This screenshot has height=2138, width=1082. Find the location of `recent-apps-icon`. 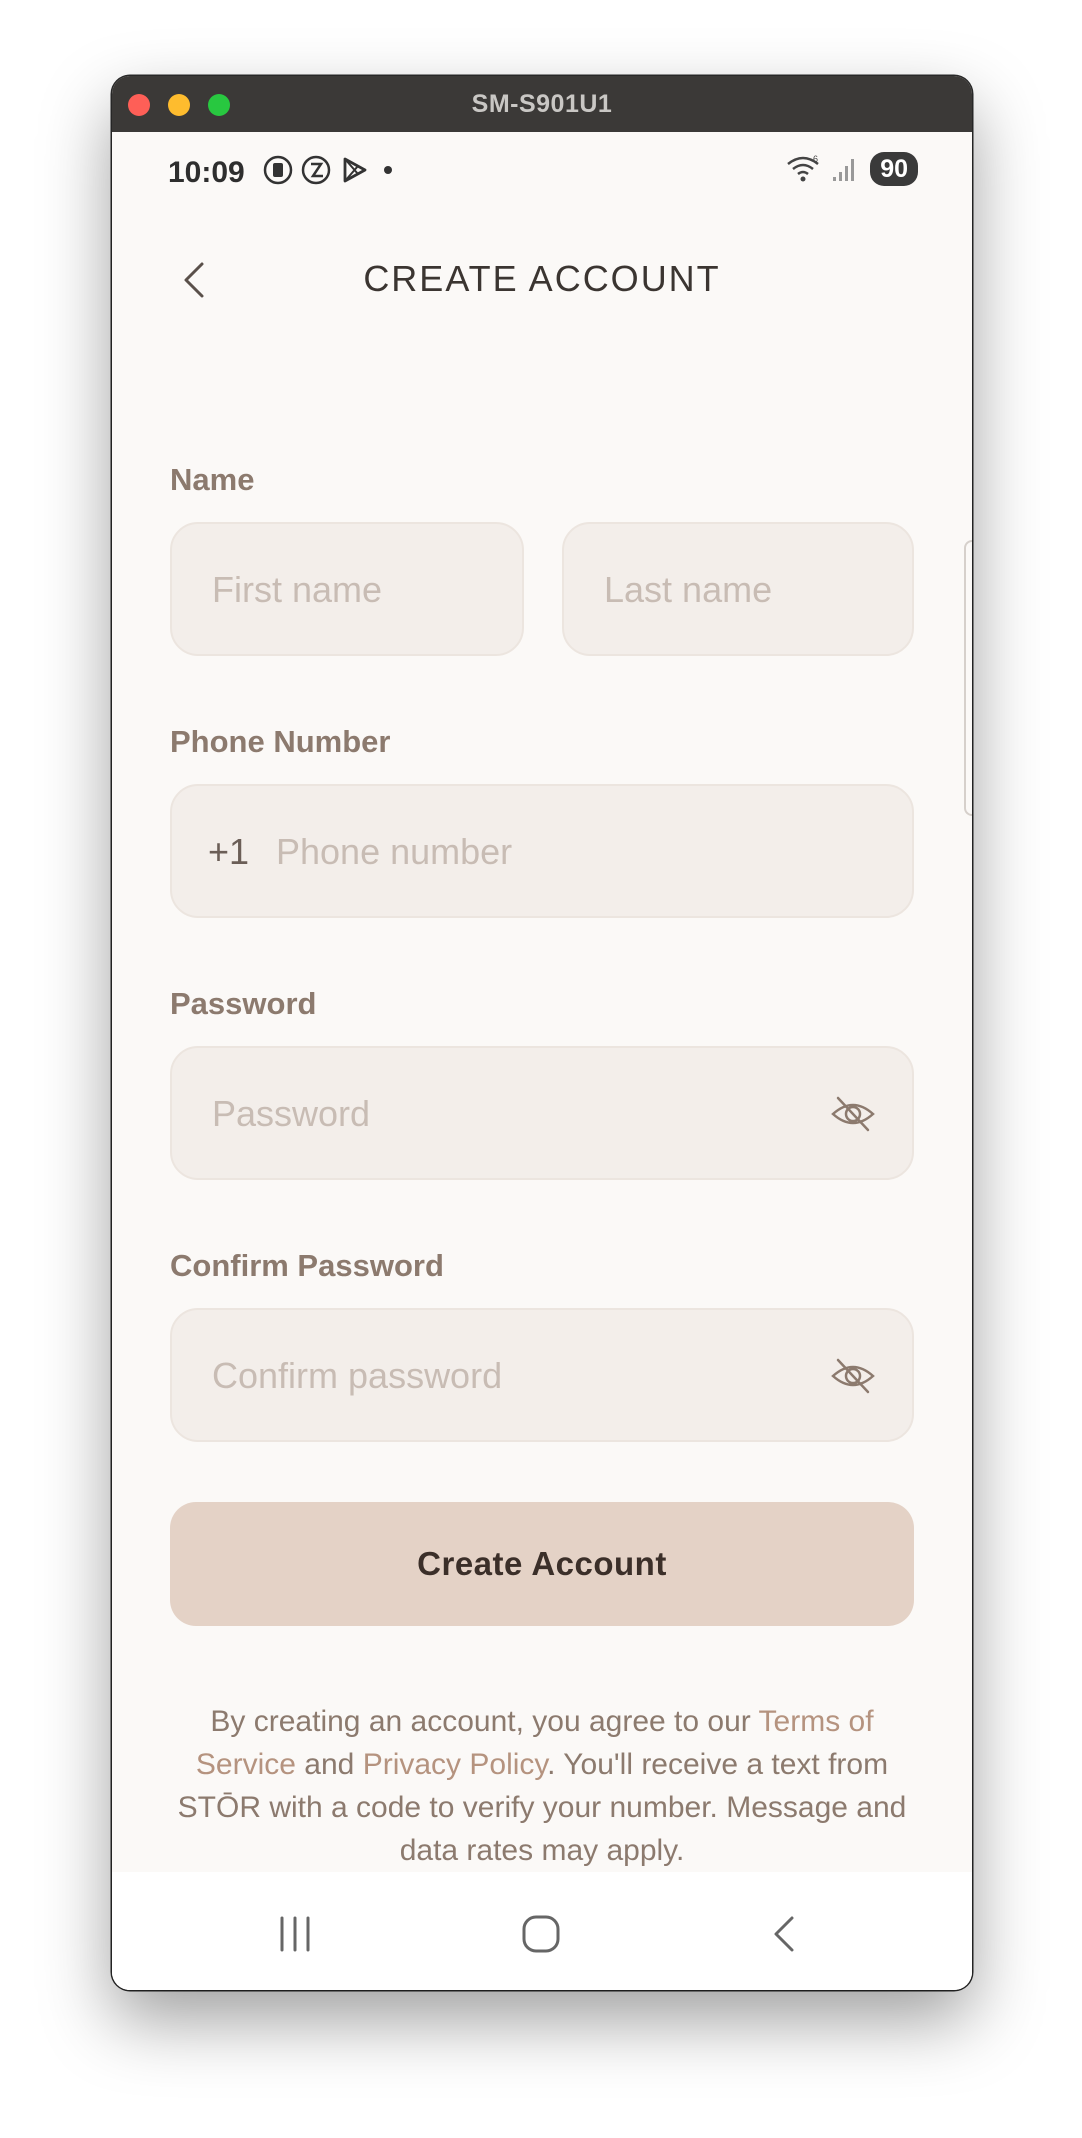

recent-apps-icon is located at coordinates (295, 1934).